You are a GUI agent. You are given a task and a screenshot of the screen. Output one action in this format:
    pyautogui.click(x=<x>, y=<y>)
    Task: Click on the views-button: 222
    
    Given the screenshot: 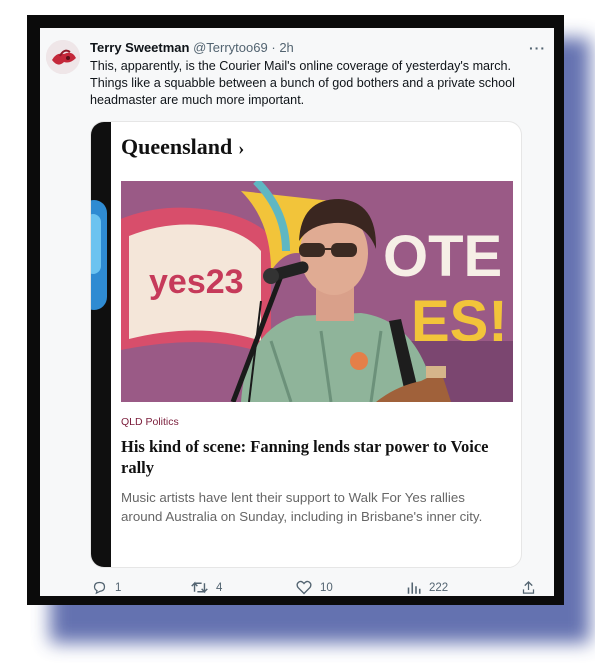 What is the action you would take?
    pyautogui.click(x=427, y=587)
    